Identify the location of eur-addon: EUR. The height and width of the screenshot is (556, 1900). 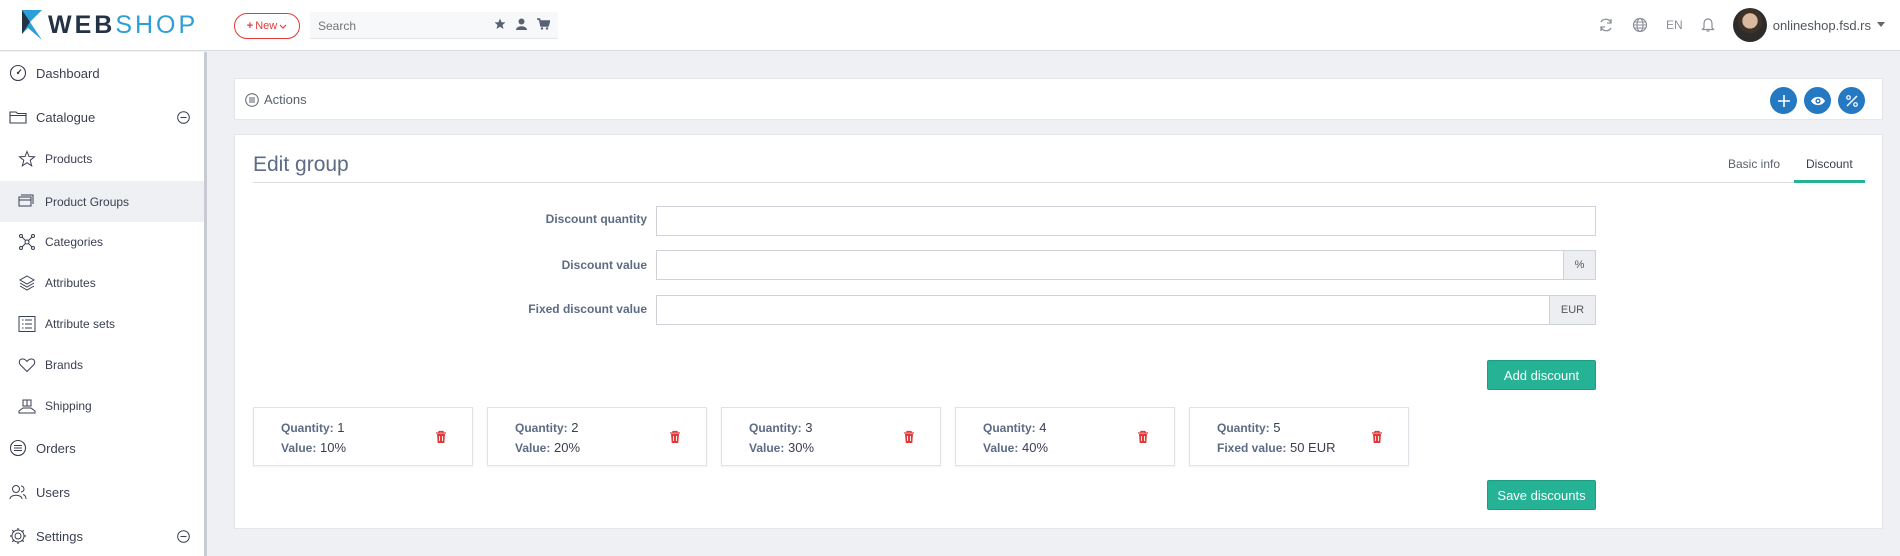
(1572, 310).